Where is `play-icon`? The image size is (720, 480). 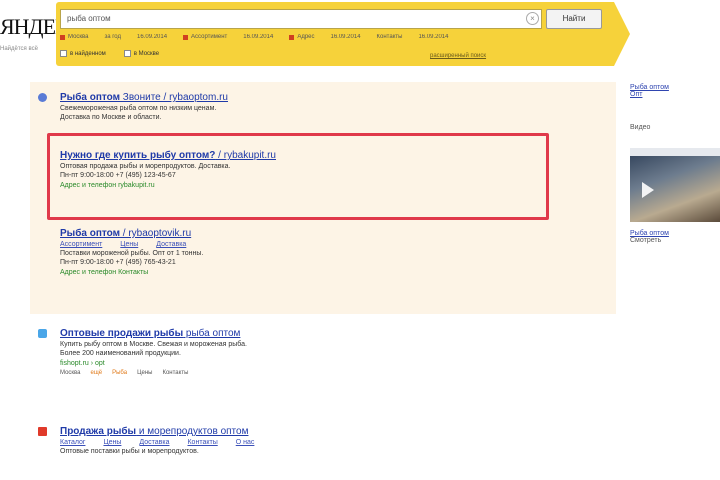 play-icon is located at coordinates (648, 190).